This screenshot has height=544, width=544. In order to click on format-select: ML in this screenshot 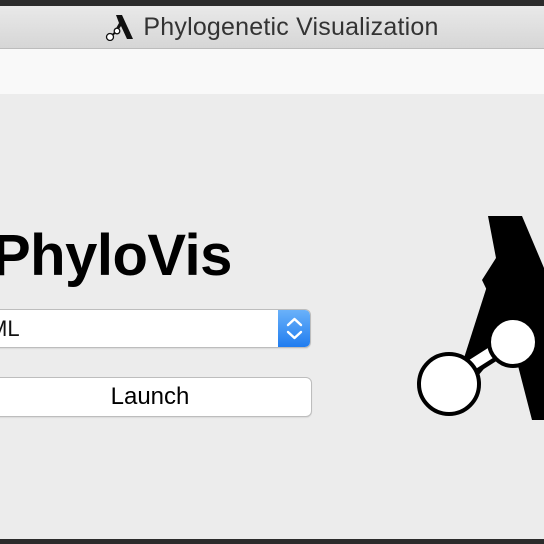, I will do `click(155, 328)`.